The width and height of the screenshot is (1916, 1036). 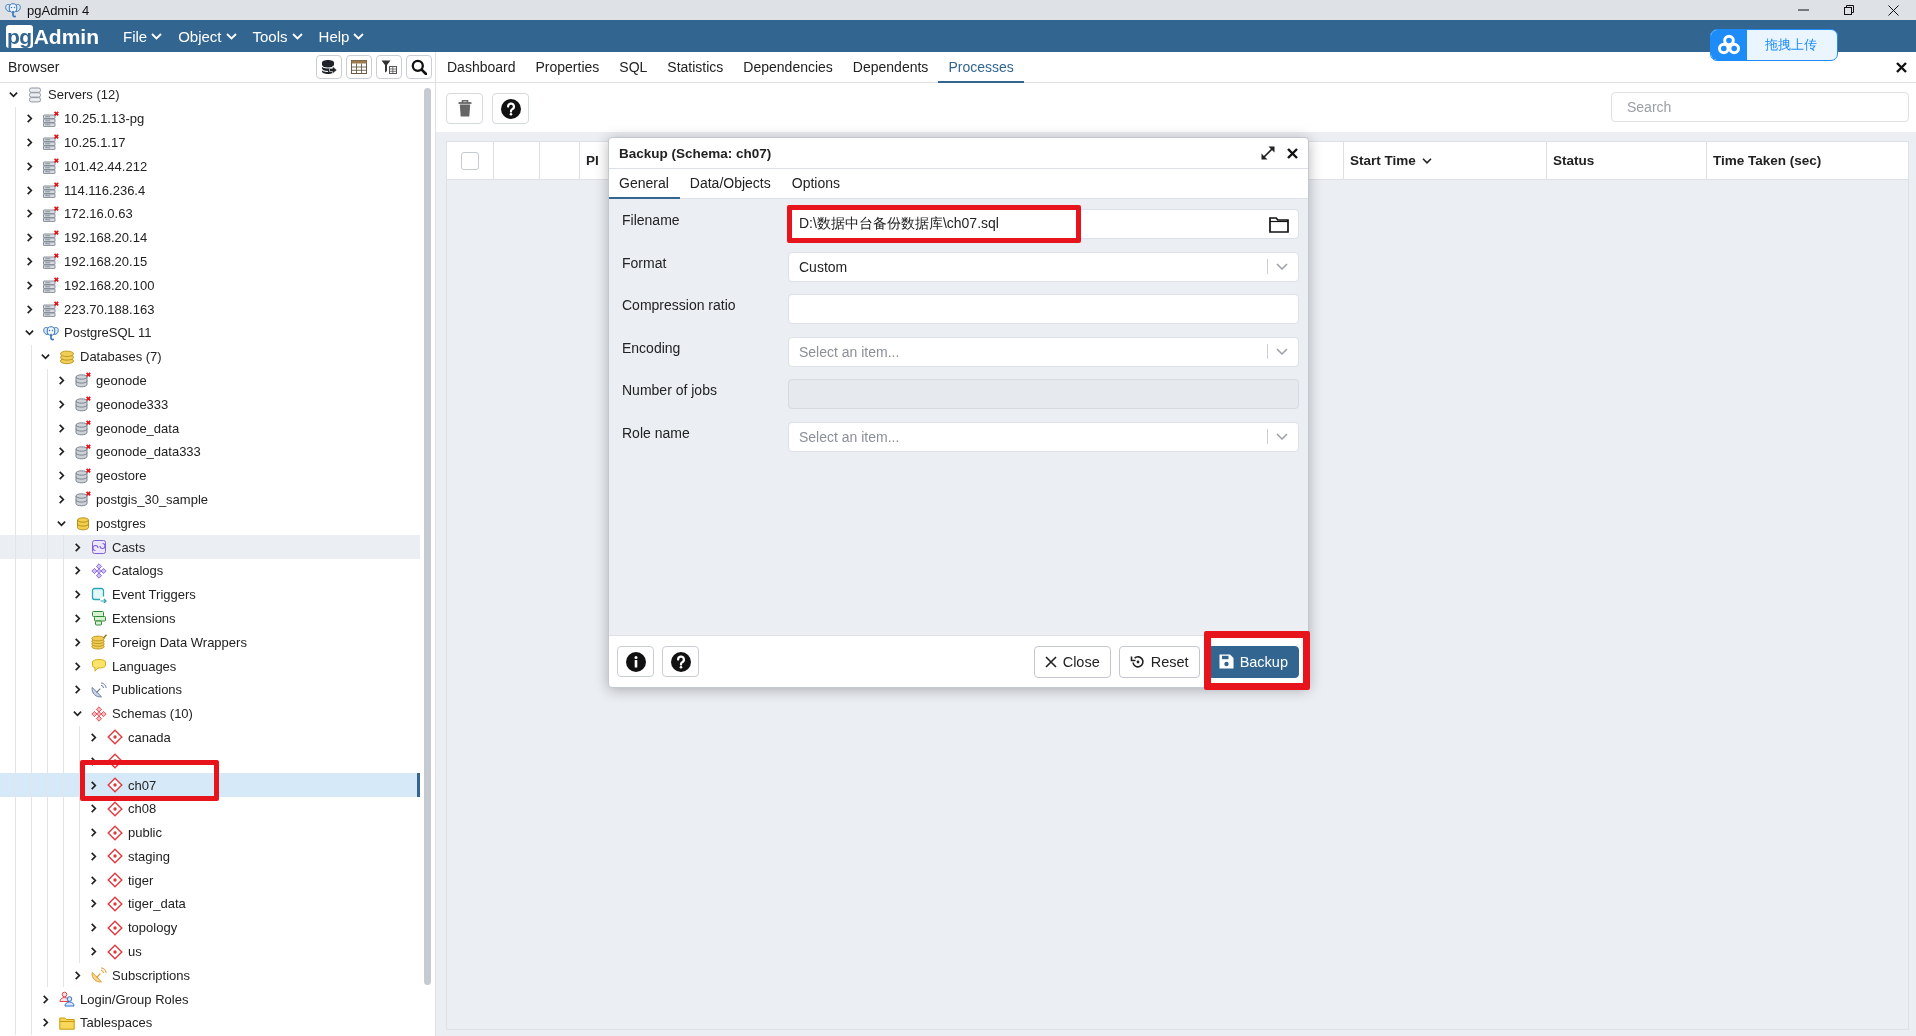 I want to click on tree-item: Casts, so click(x=210, y=547).